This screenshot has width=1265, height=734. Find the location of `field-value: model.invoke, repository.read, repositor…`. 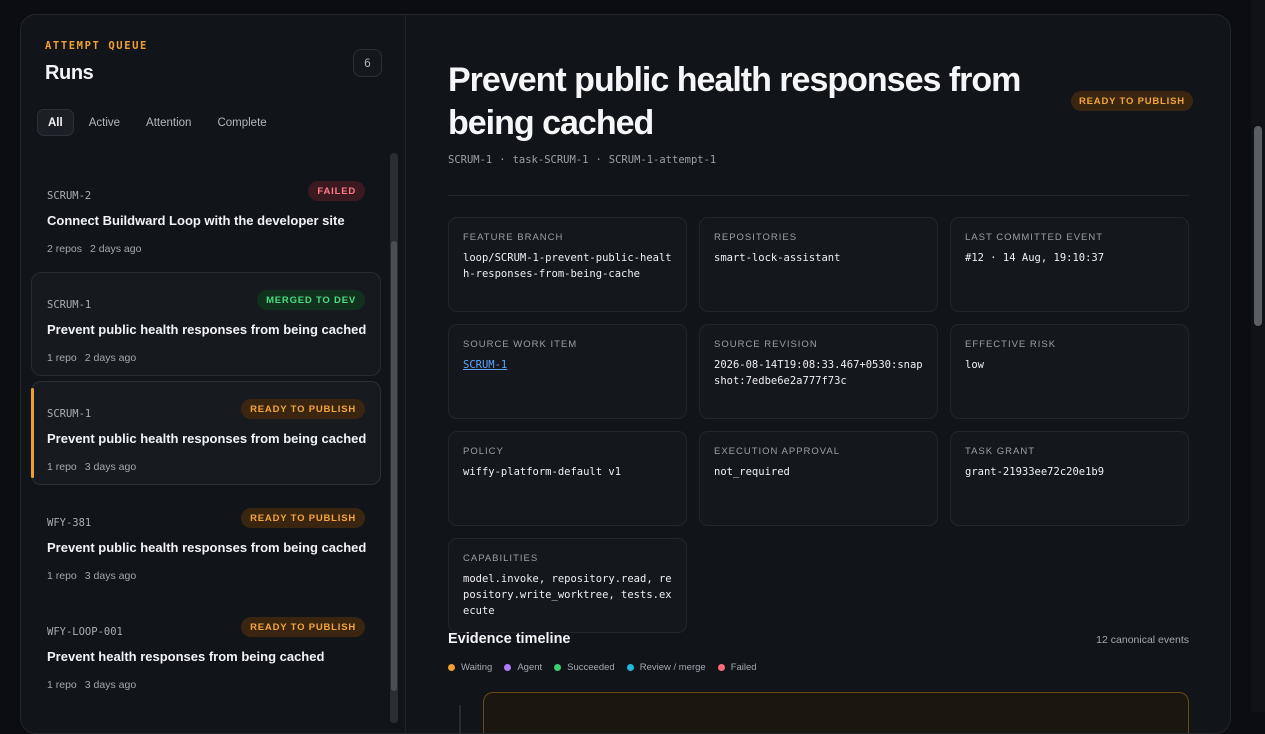

field-value: model.invoke, repository.read, repositor… is located at coordinates (567, 595).